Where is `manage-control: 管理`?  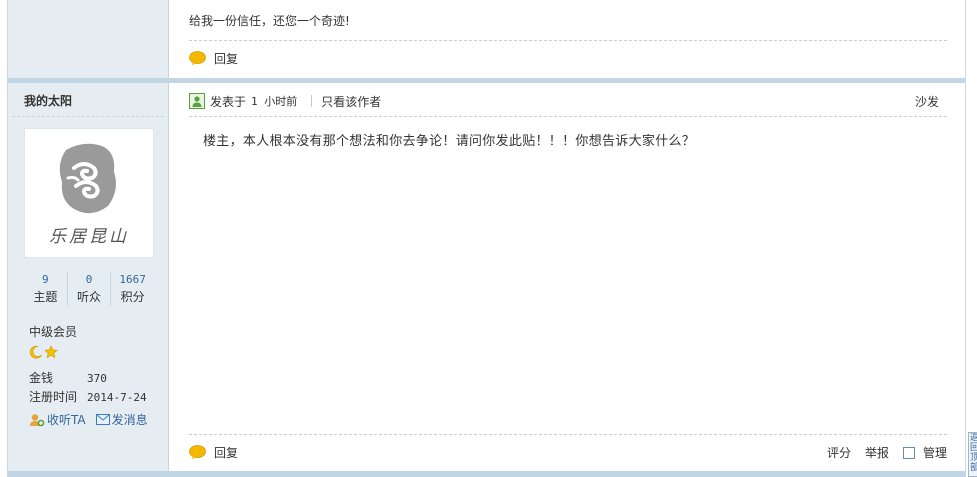 manage-control: 管理 is located at coordinates (924, 452).